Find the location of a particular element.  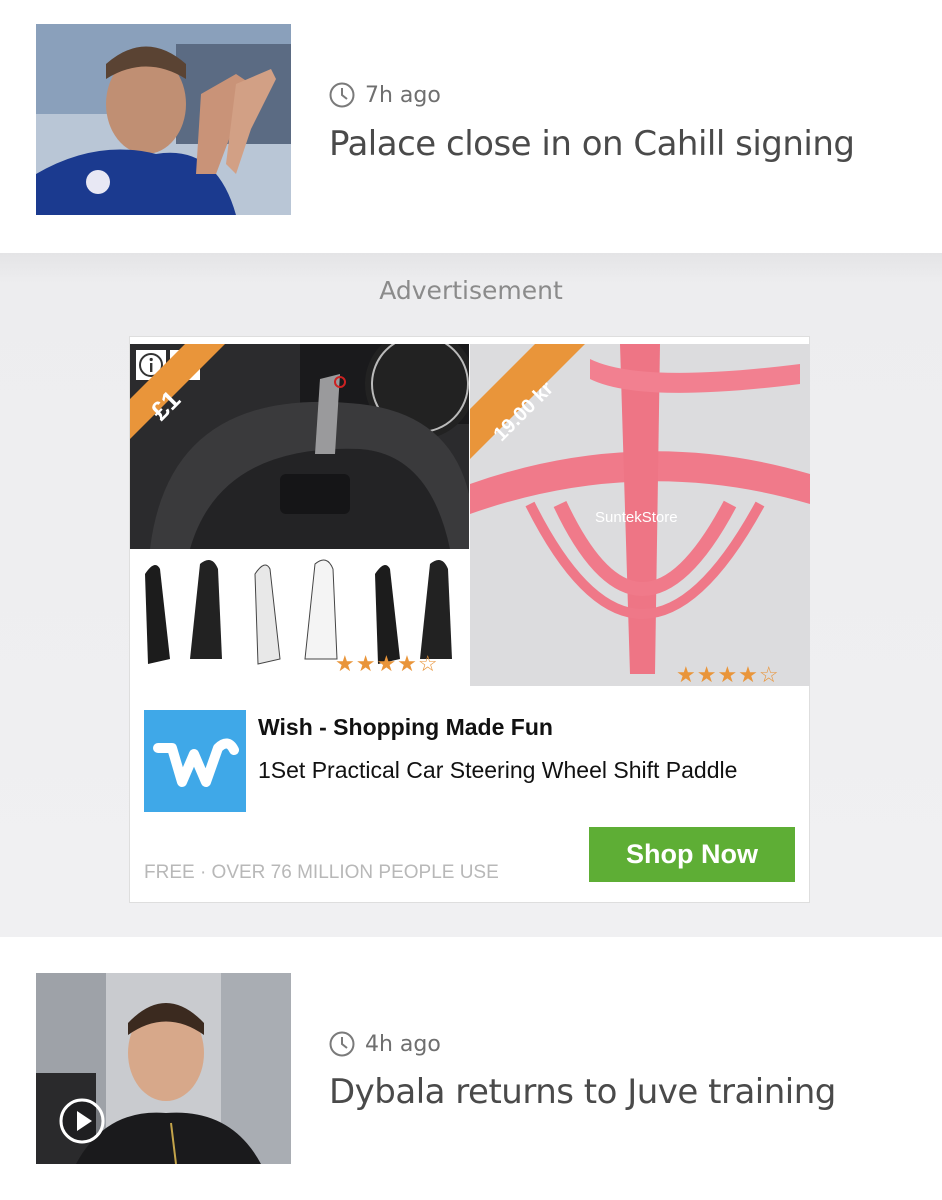

article-headline: Dybala returns to Juve training is located at coordinates (582, 1092).